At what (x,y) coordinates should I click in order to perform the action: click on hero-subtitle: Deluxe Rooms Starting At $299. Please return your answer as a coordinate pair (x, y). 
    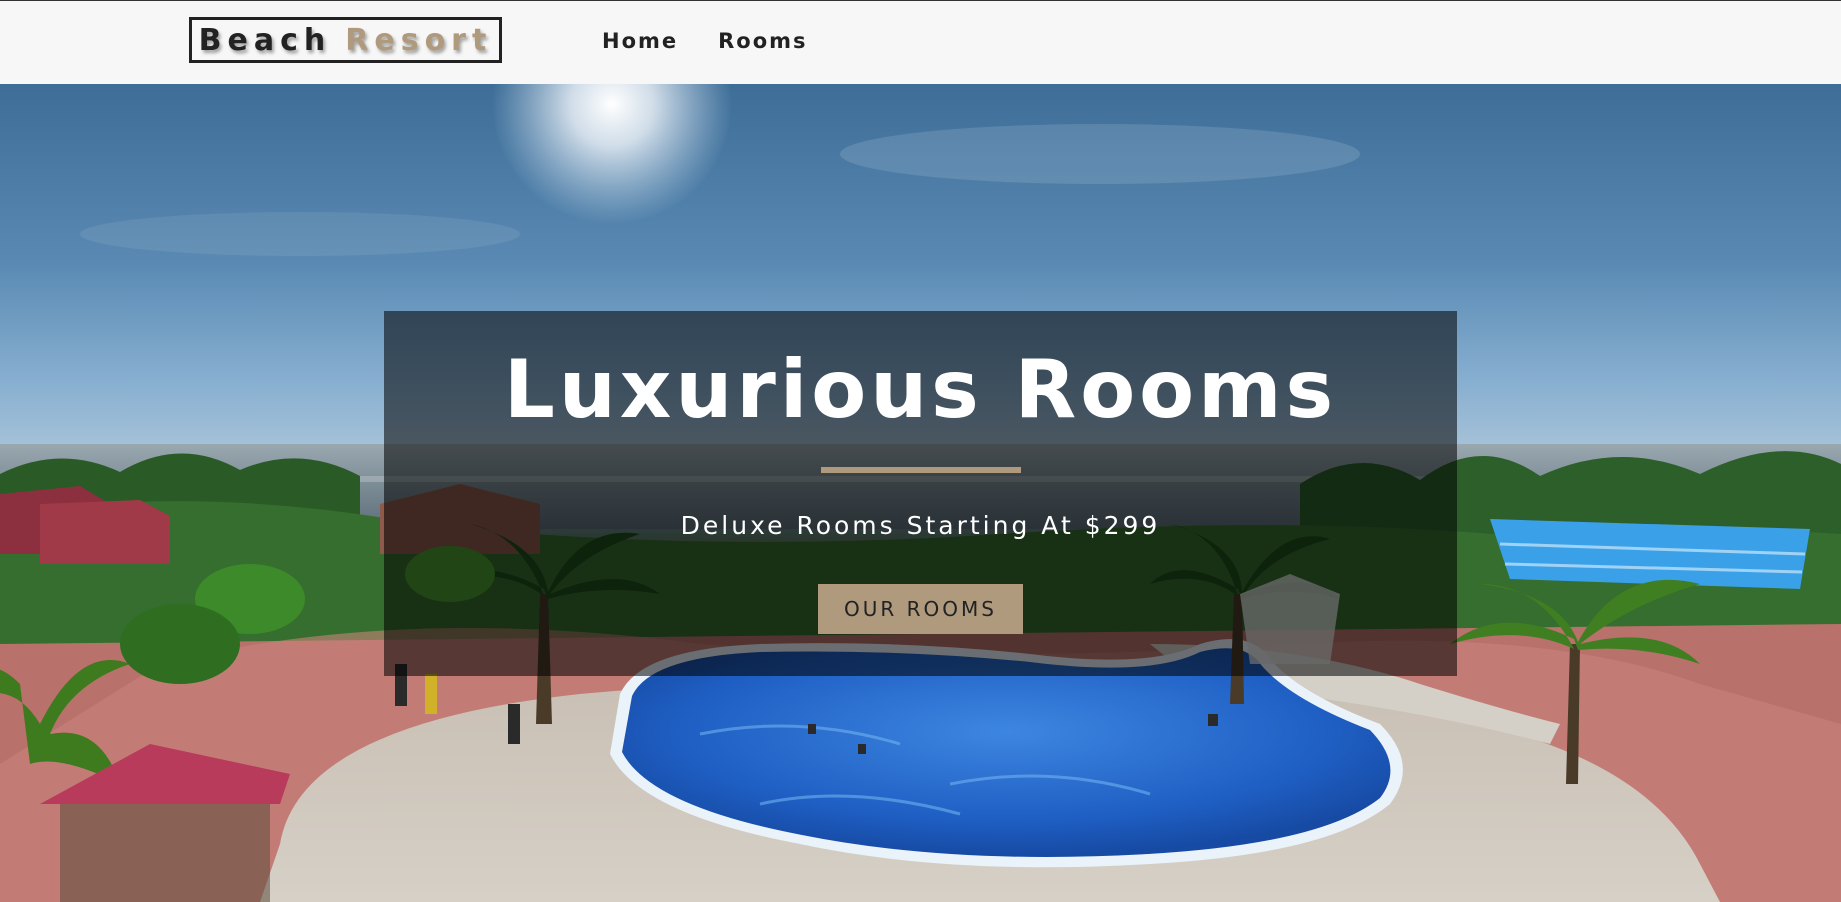
    Looking at the image, I should click on (920, 525).